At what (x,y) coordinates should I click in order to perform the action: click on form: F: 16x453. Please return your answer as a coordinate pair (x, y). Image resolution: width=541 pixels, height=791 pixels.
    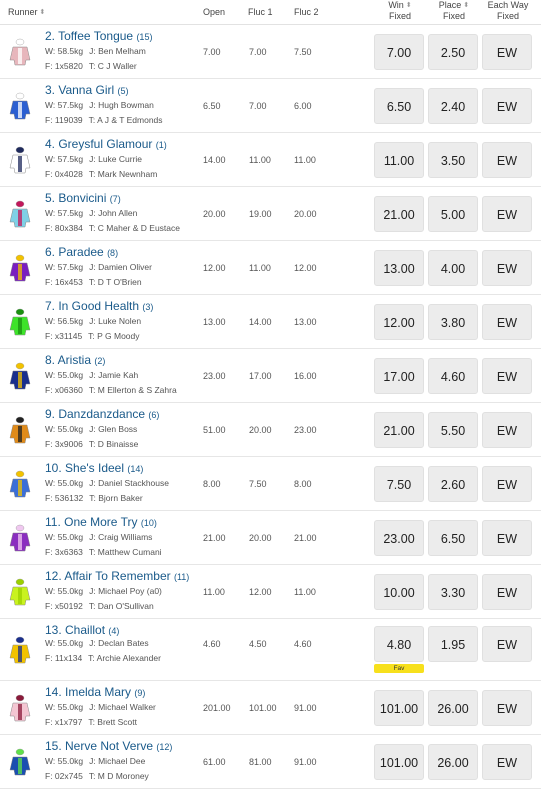
    Looking at the image, I should click on (64, 282).